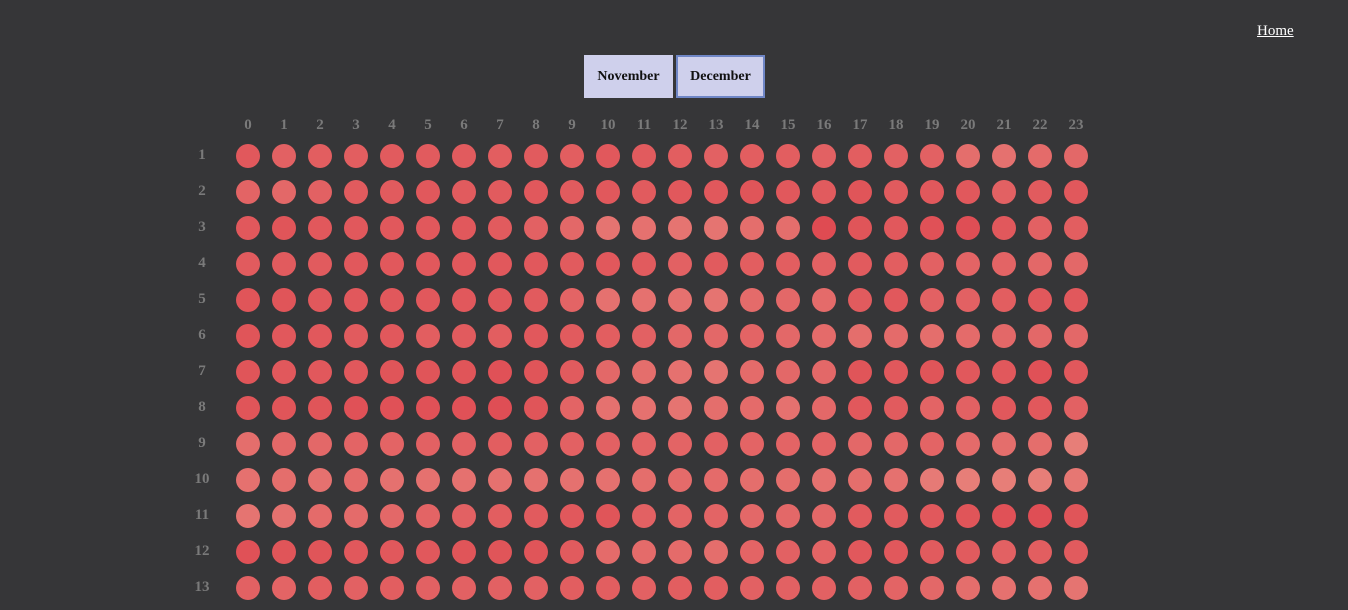  I want to click on tab-november: November, so click(628, 76).